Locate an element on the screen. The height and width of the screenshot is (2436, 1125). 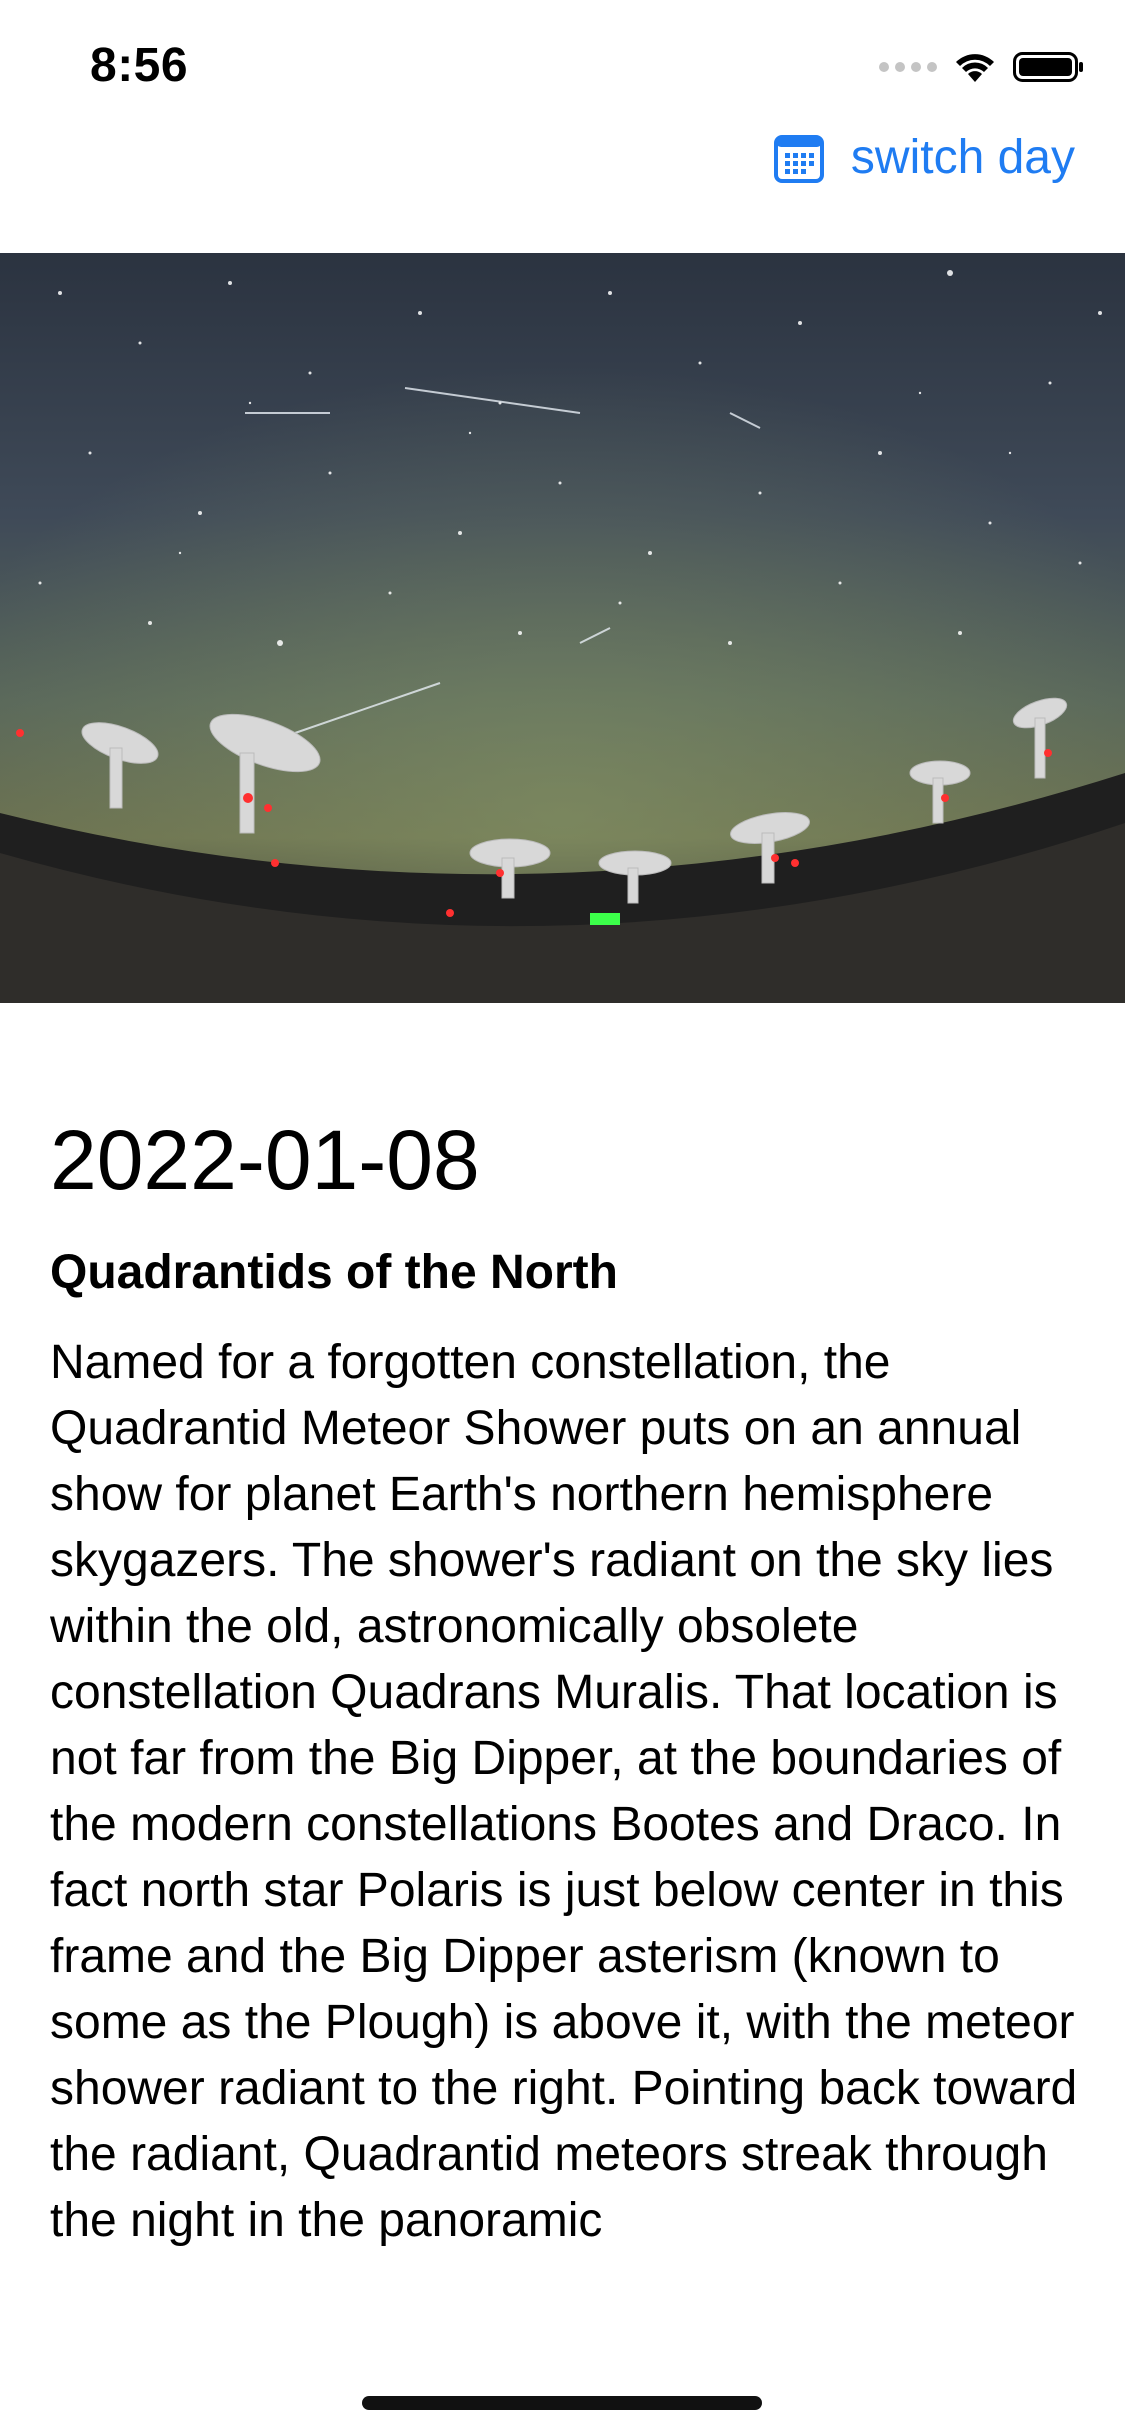
switch-day-button: switch day is located at coordinates (924, 157).